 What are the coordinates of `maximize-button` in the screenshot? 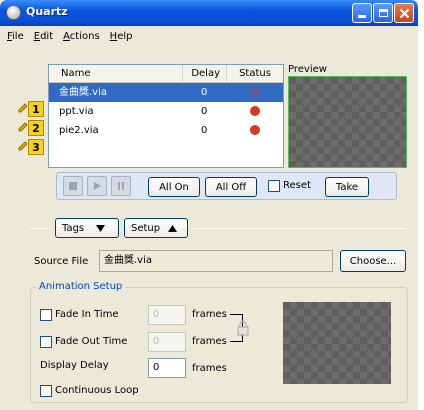 It's located at (383, 13).